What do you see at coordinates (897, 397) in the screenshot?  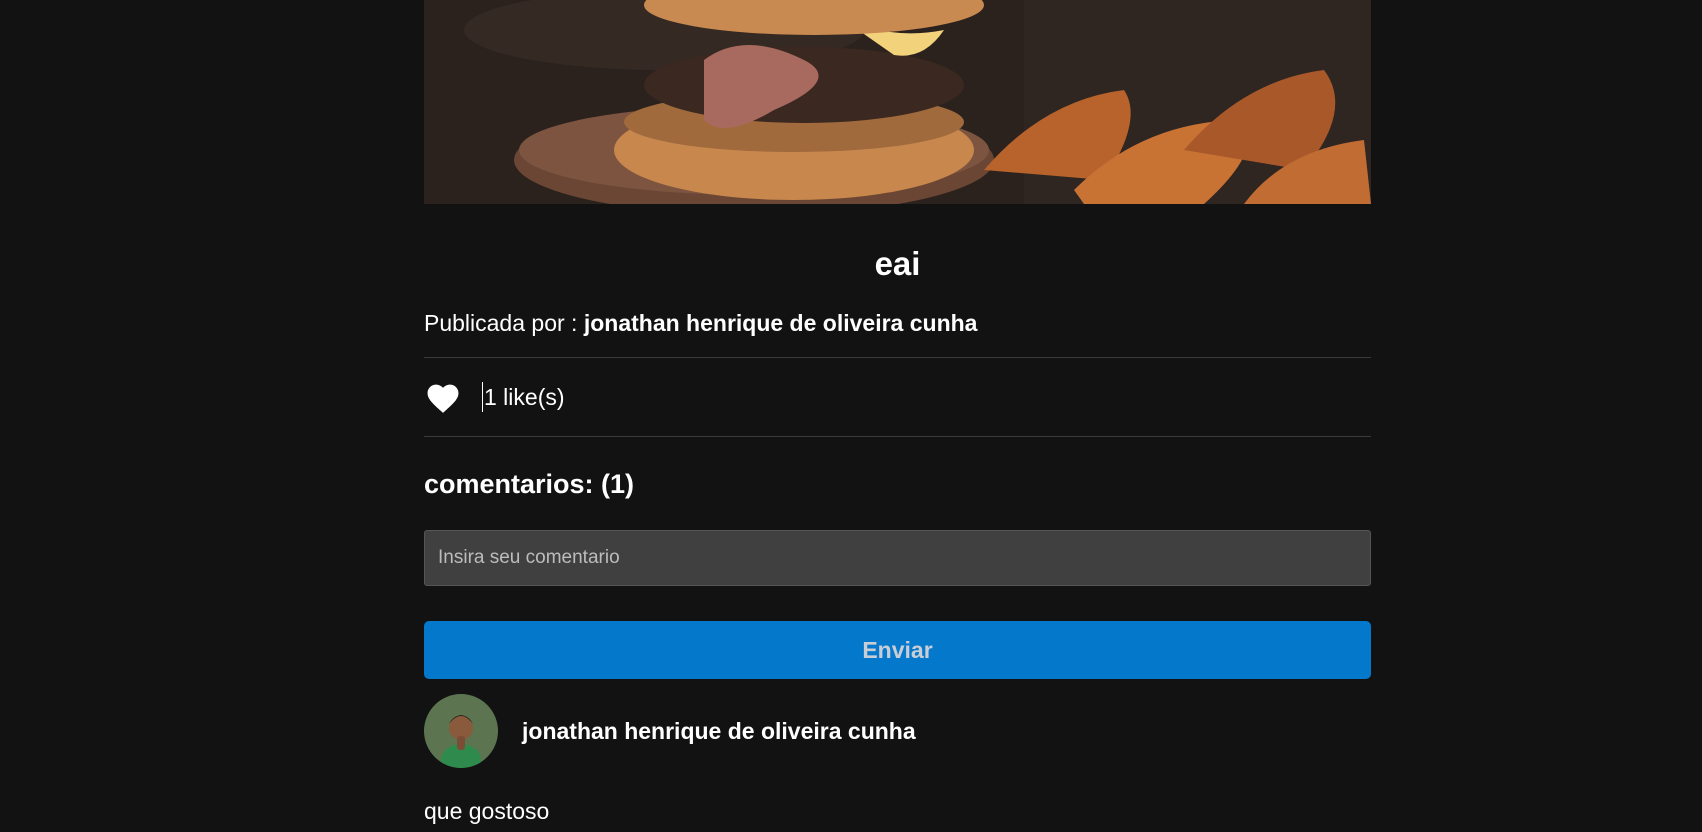 I see `likes-row: 1 like(s)` at bounding box center [897, 397].